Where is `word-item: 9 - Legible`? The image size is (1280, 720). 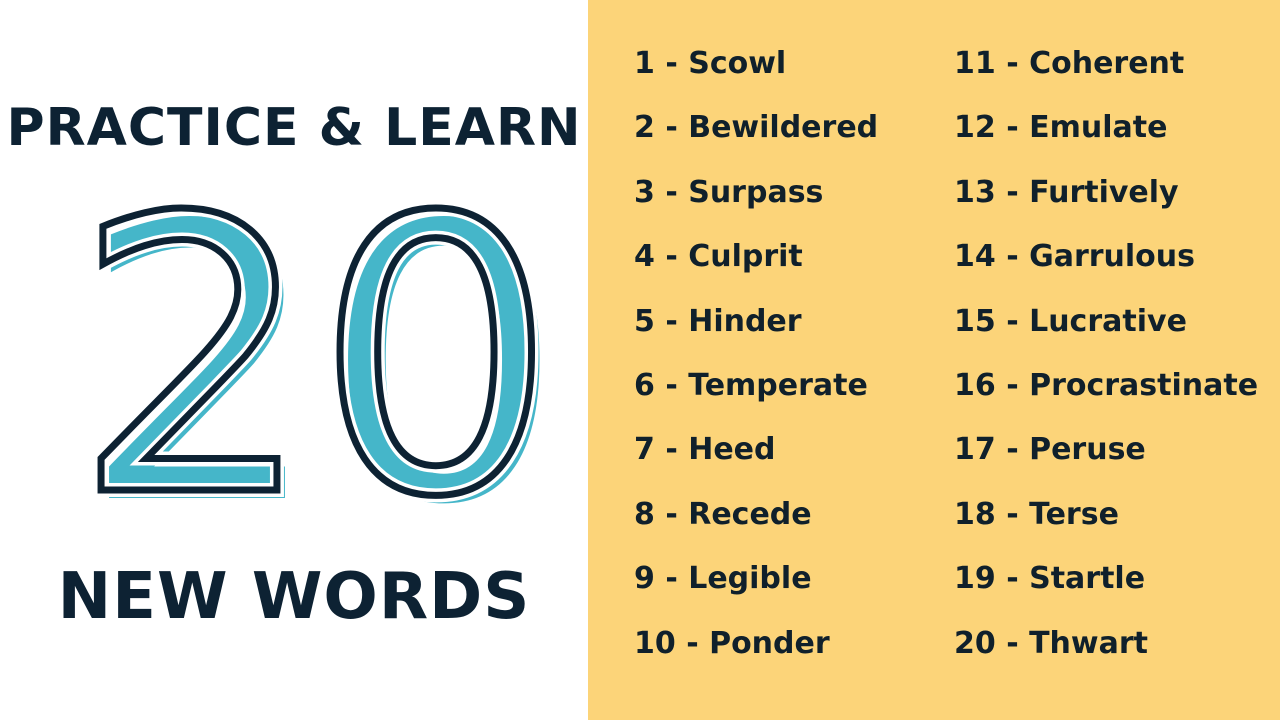 word-item: 9 - Legible is located at coordinates (723, 579).